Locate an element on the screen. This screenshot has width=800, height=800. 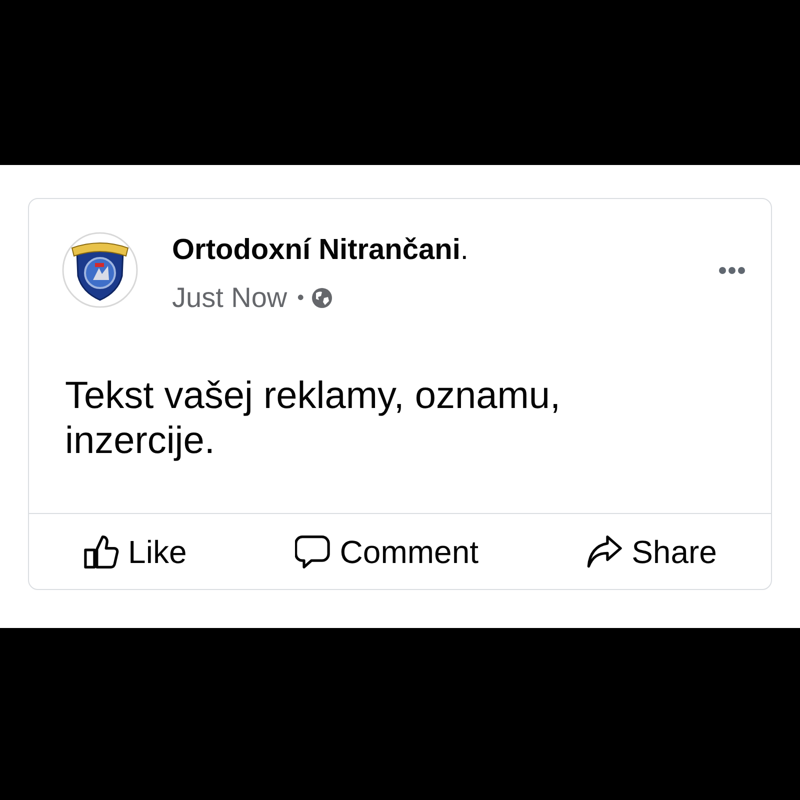
post-time: Just Now is located at coordinates (230, 298).